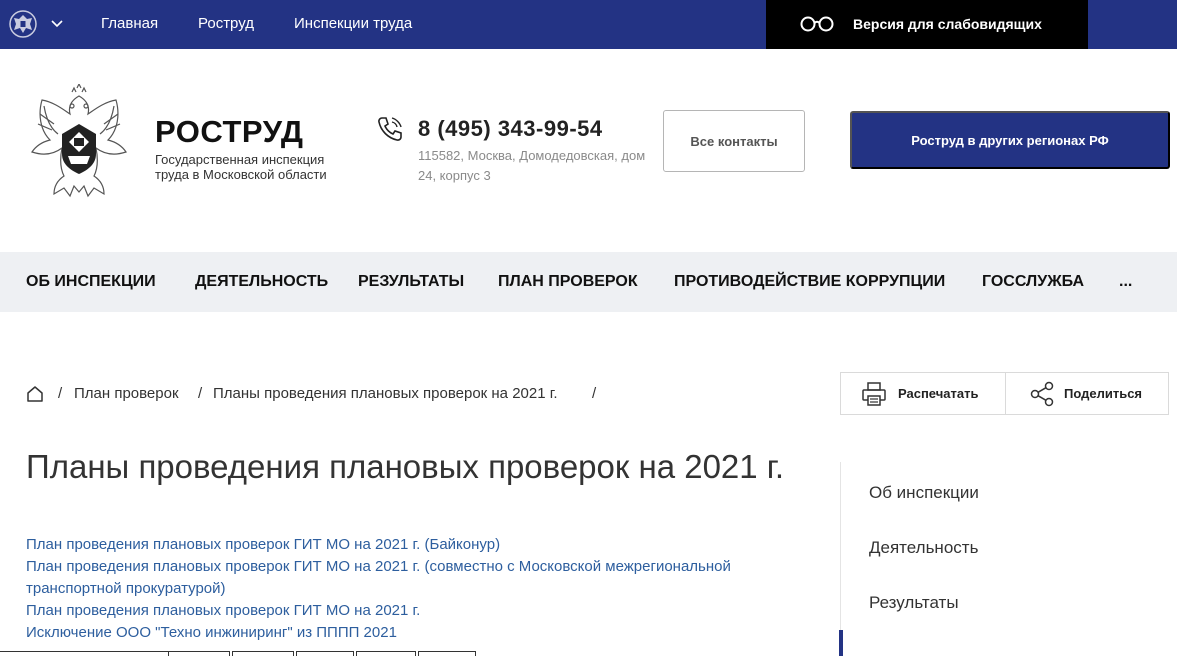 The width and height of the screenshot is (1177, 656). What do you see at coordinates (809, 282) in the screenshot?
I see `nav-anti-corruption: ПРОТИВОДЕЙСТВИЕ КОРРУПЦИИ` at bounding box center [809, 282].